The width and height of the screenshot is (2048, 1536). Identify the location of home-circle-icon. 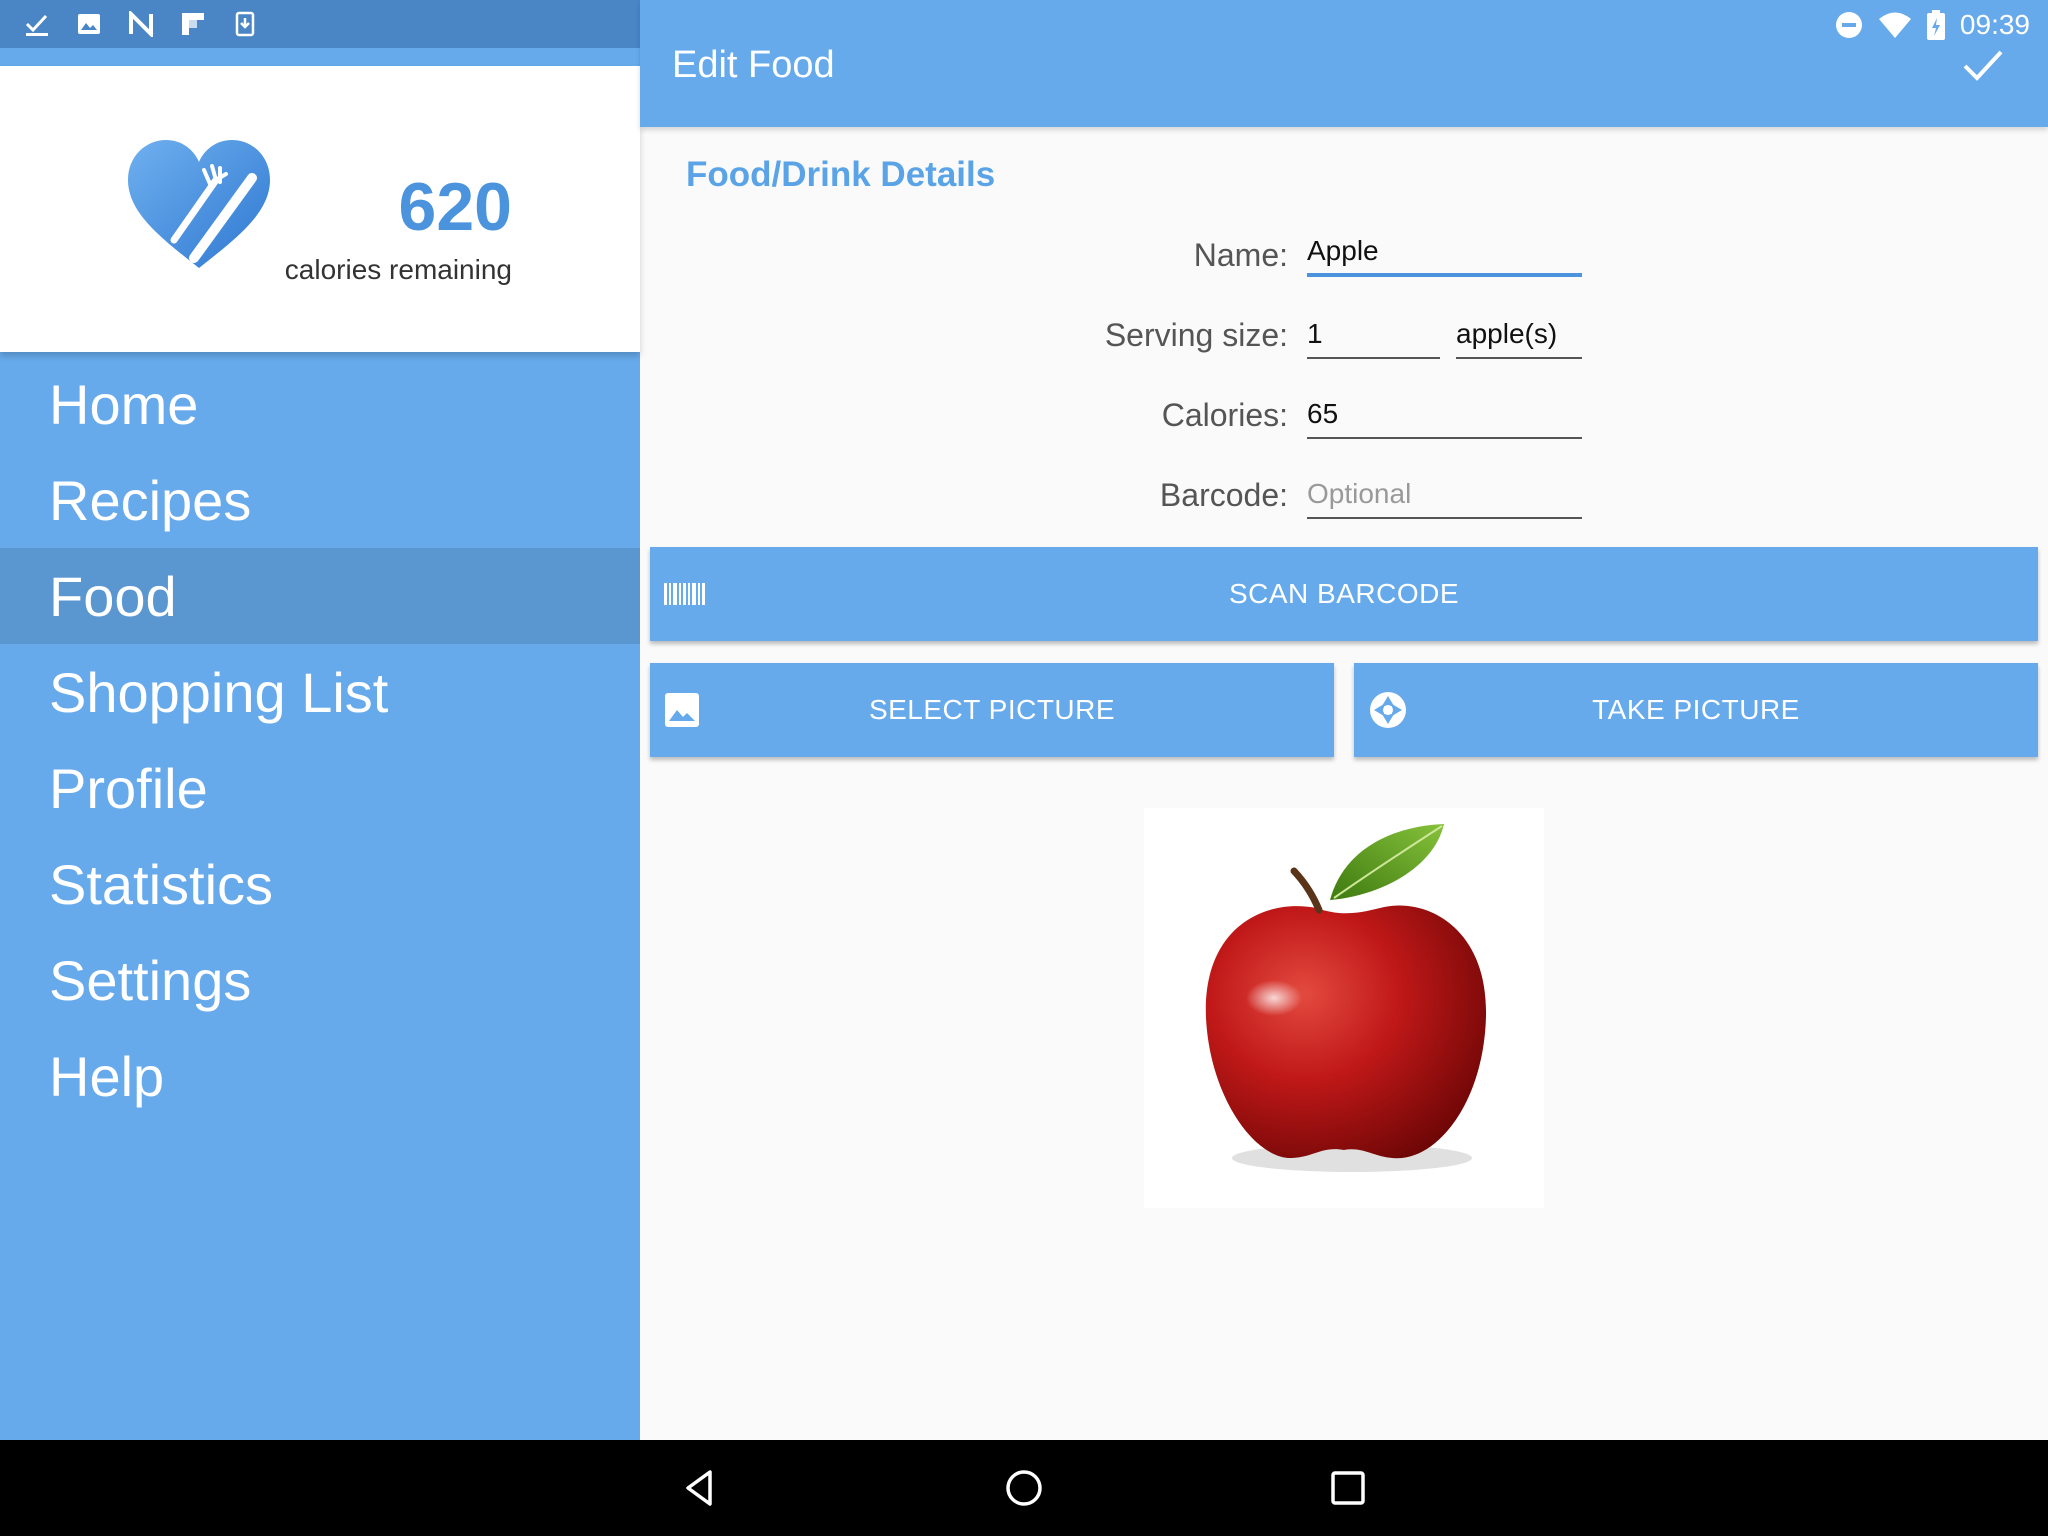
(1024, 1488).